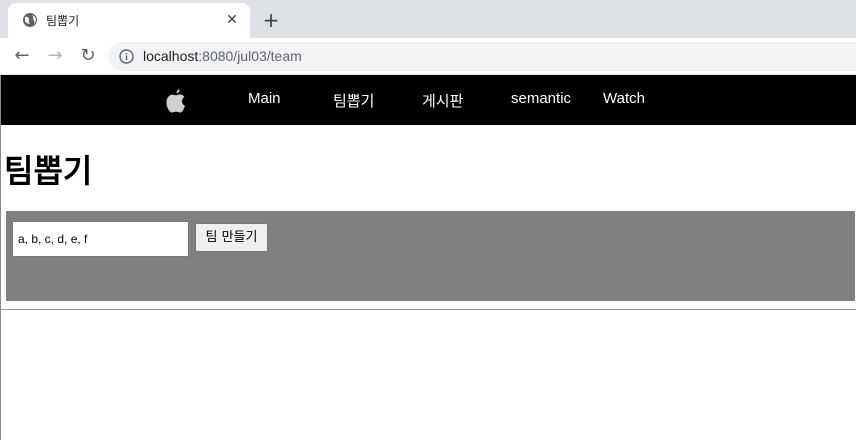 The image size is (856, 440). I want to click on close-icon: ✕, so click(232, 20).